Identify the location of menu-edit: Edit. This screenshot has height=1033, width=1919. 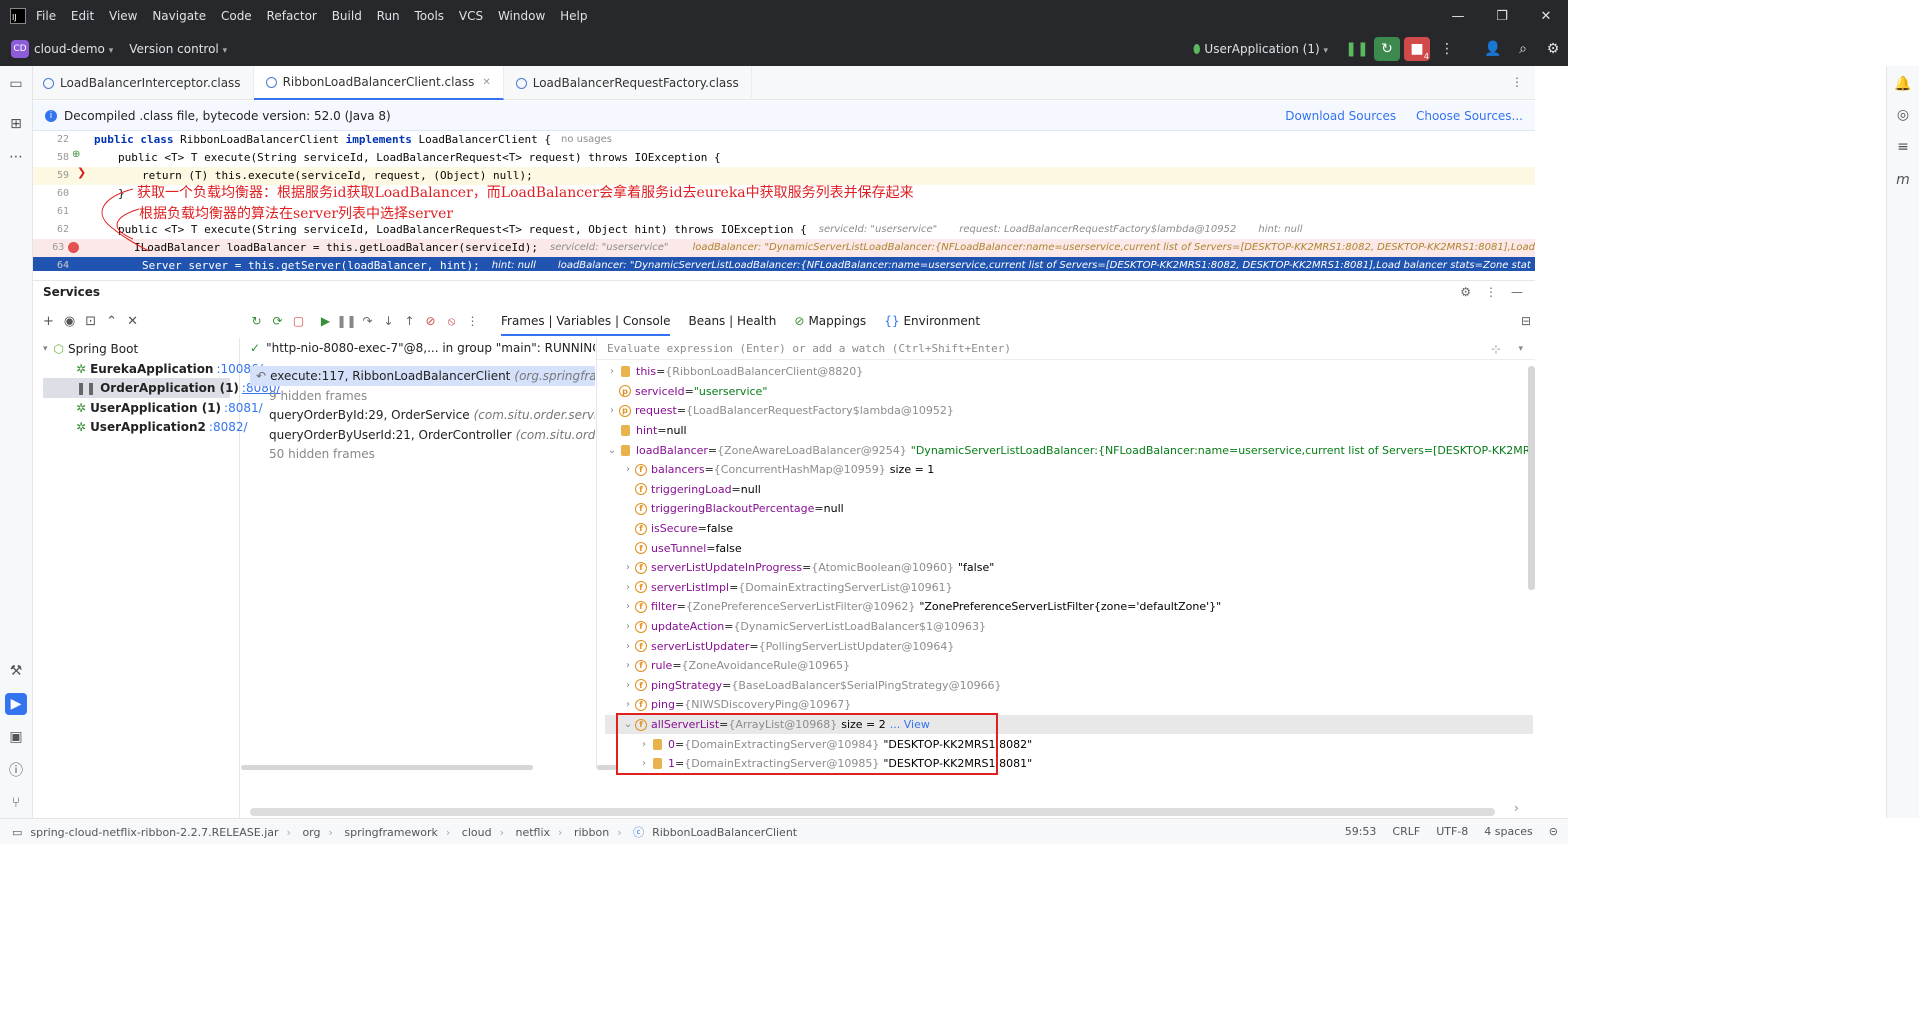
(82, 16).